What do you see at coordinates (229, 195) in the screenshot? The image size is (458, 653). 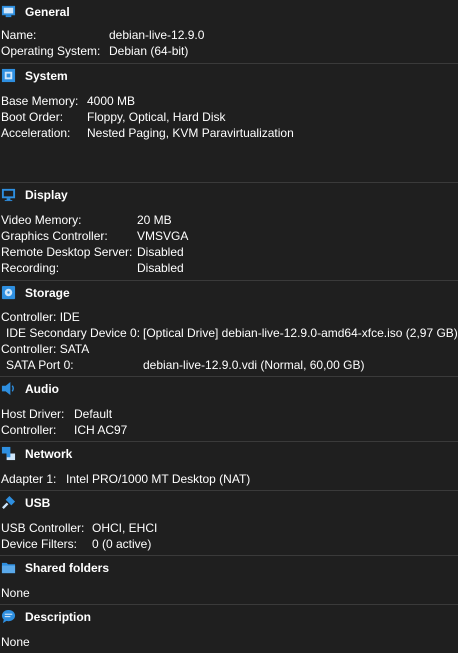 I see `section-display-header: Display` at bounding box center [229, 195].